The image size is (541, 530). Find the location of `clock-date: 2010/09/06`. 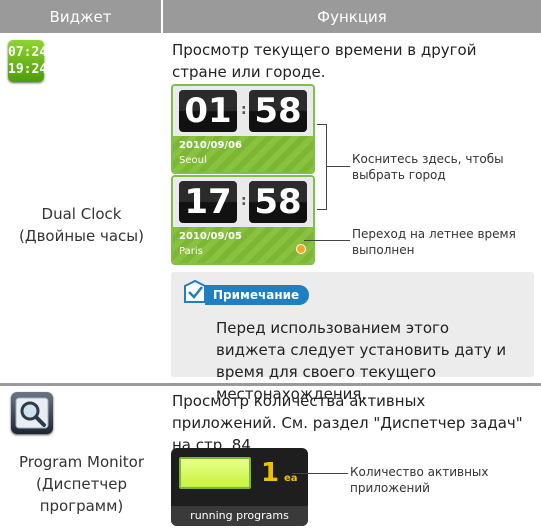

clock-date: 2010/09/06 is located at coordinates (210, 145).